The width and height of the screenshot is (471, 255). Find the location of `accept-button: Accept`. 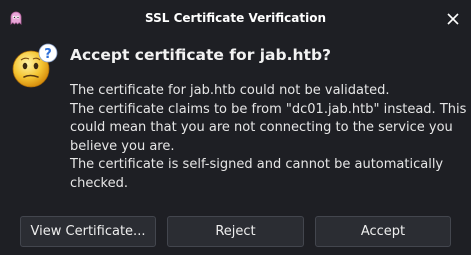

accept-button: Accept is located at coordinates (383, 231).